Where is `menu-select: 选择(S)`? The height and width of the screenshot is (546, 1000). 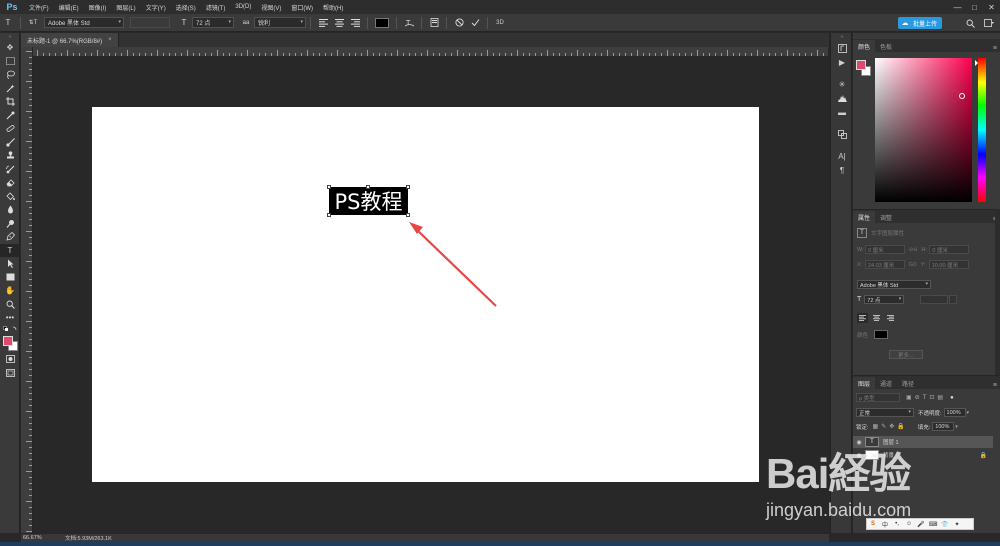
menu-select: 选择(S) is located at coordinates (186, 7).